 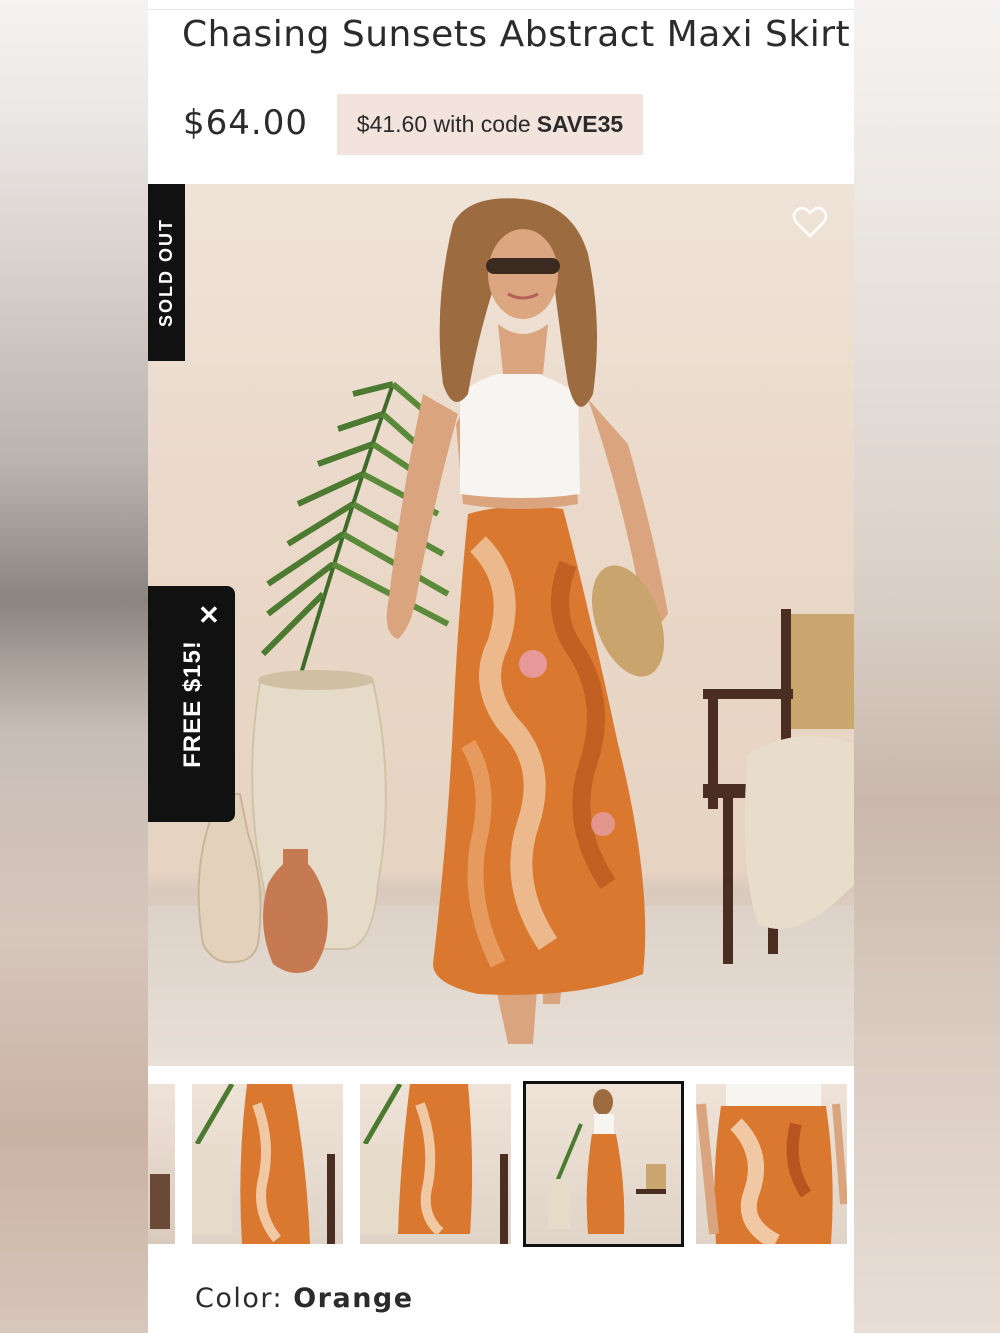 What do you see at coordinates (580, 124) in the screenshot?
I see `promo-code: SAVE35` at bounding box center [580, 124].